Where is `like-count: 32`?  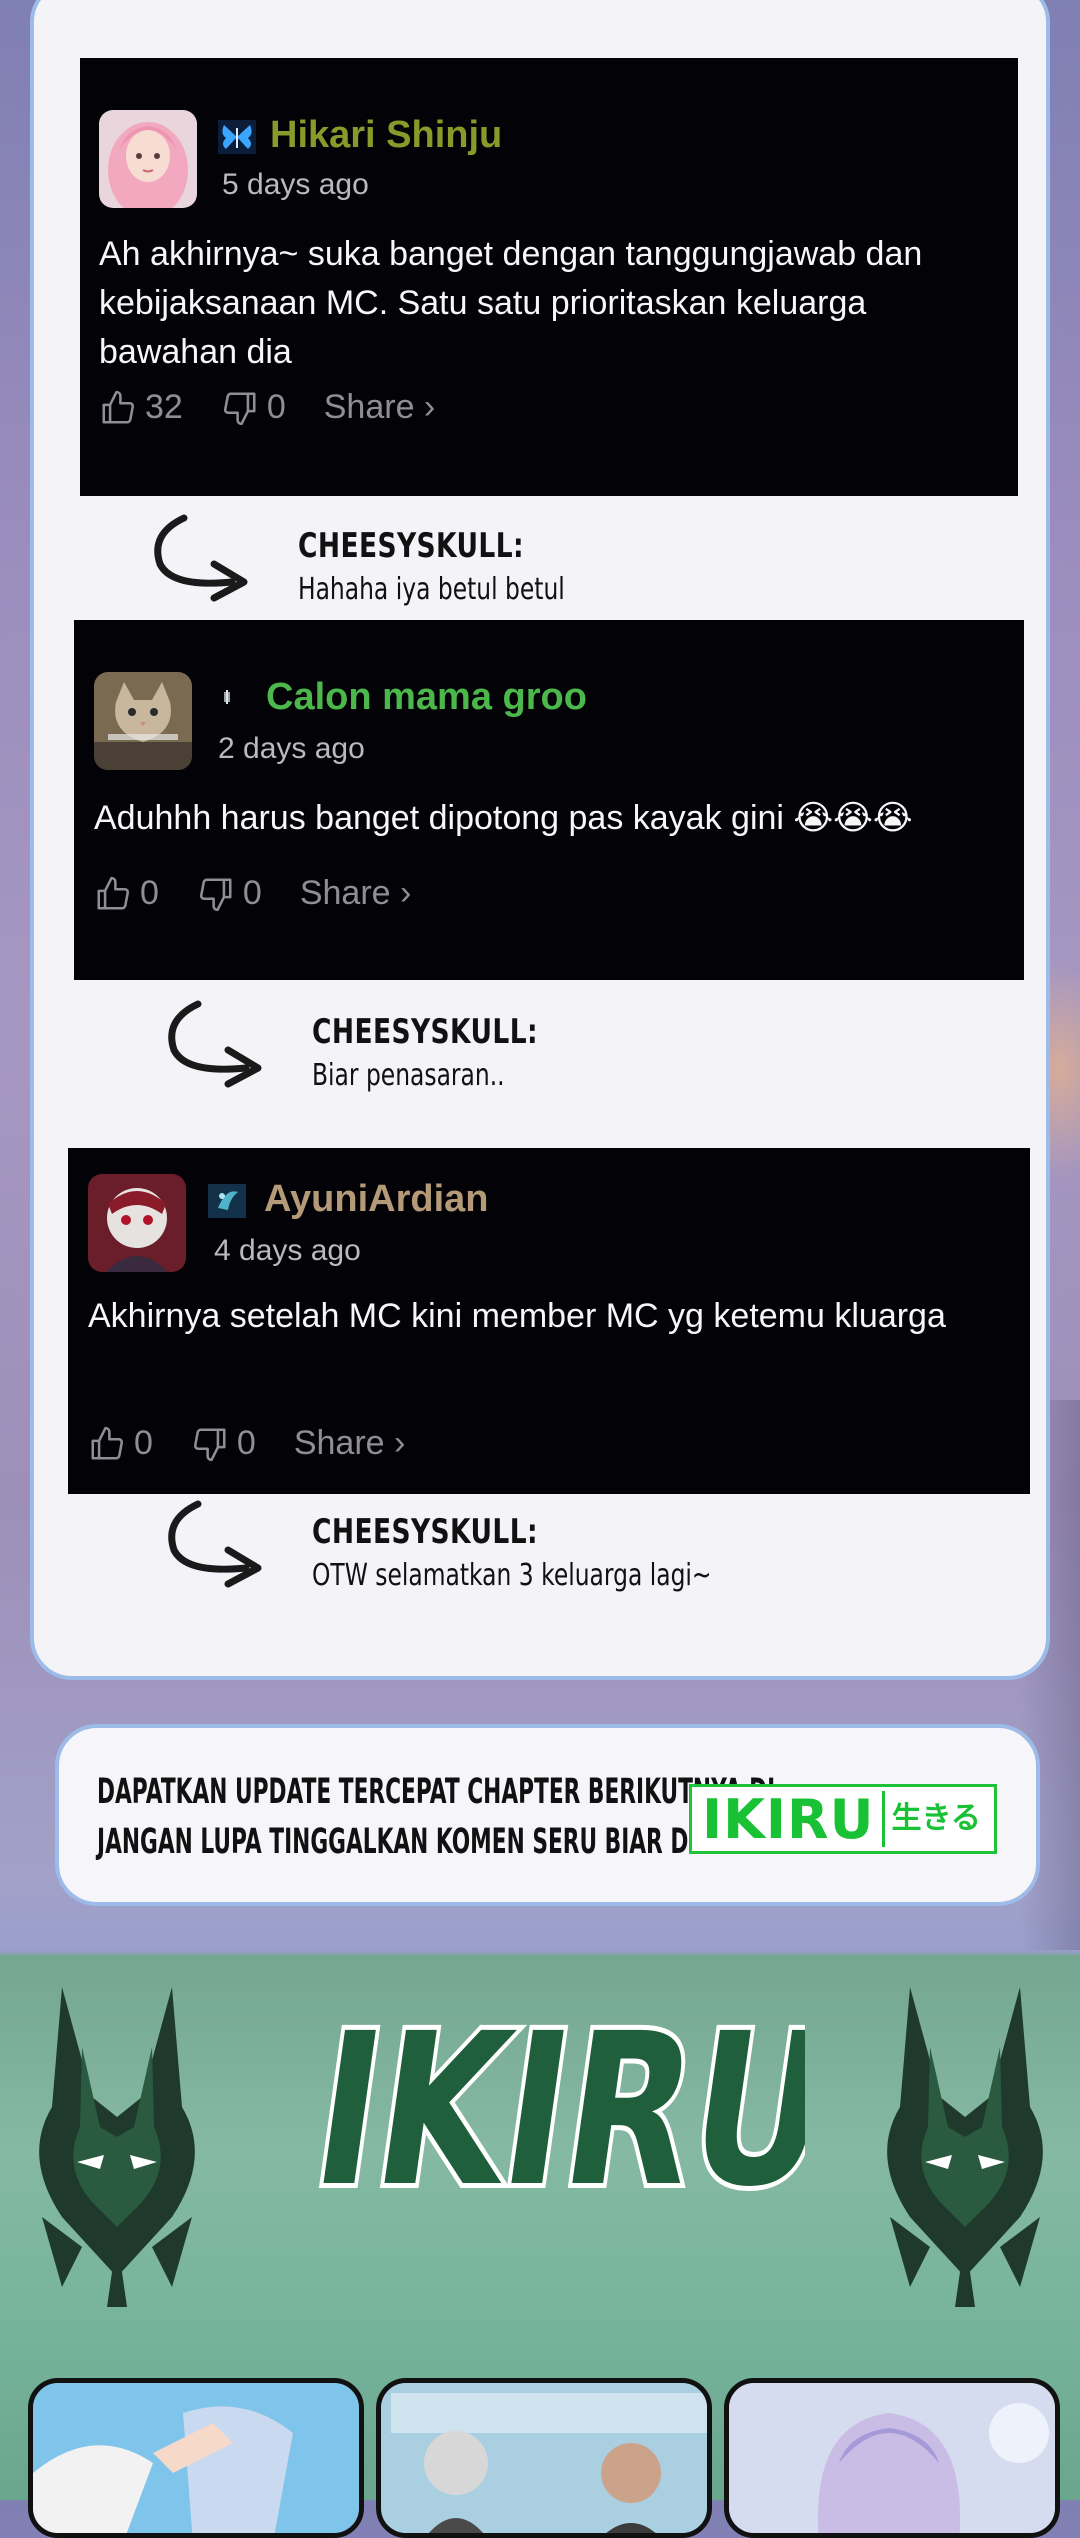
like-count: 32 is located at coordinates (164, 407).